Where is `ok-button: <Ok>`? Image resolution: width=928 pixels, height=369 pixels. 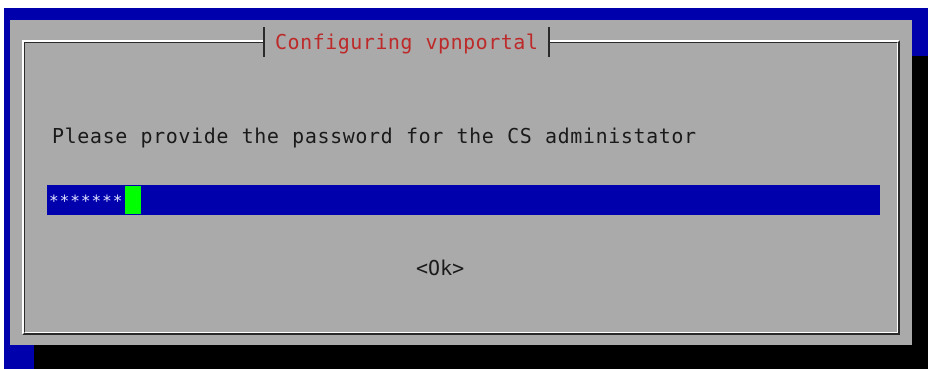
ok-button: <Ok> is located at coordinates (440, 268).